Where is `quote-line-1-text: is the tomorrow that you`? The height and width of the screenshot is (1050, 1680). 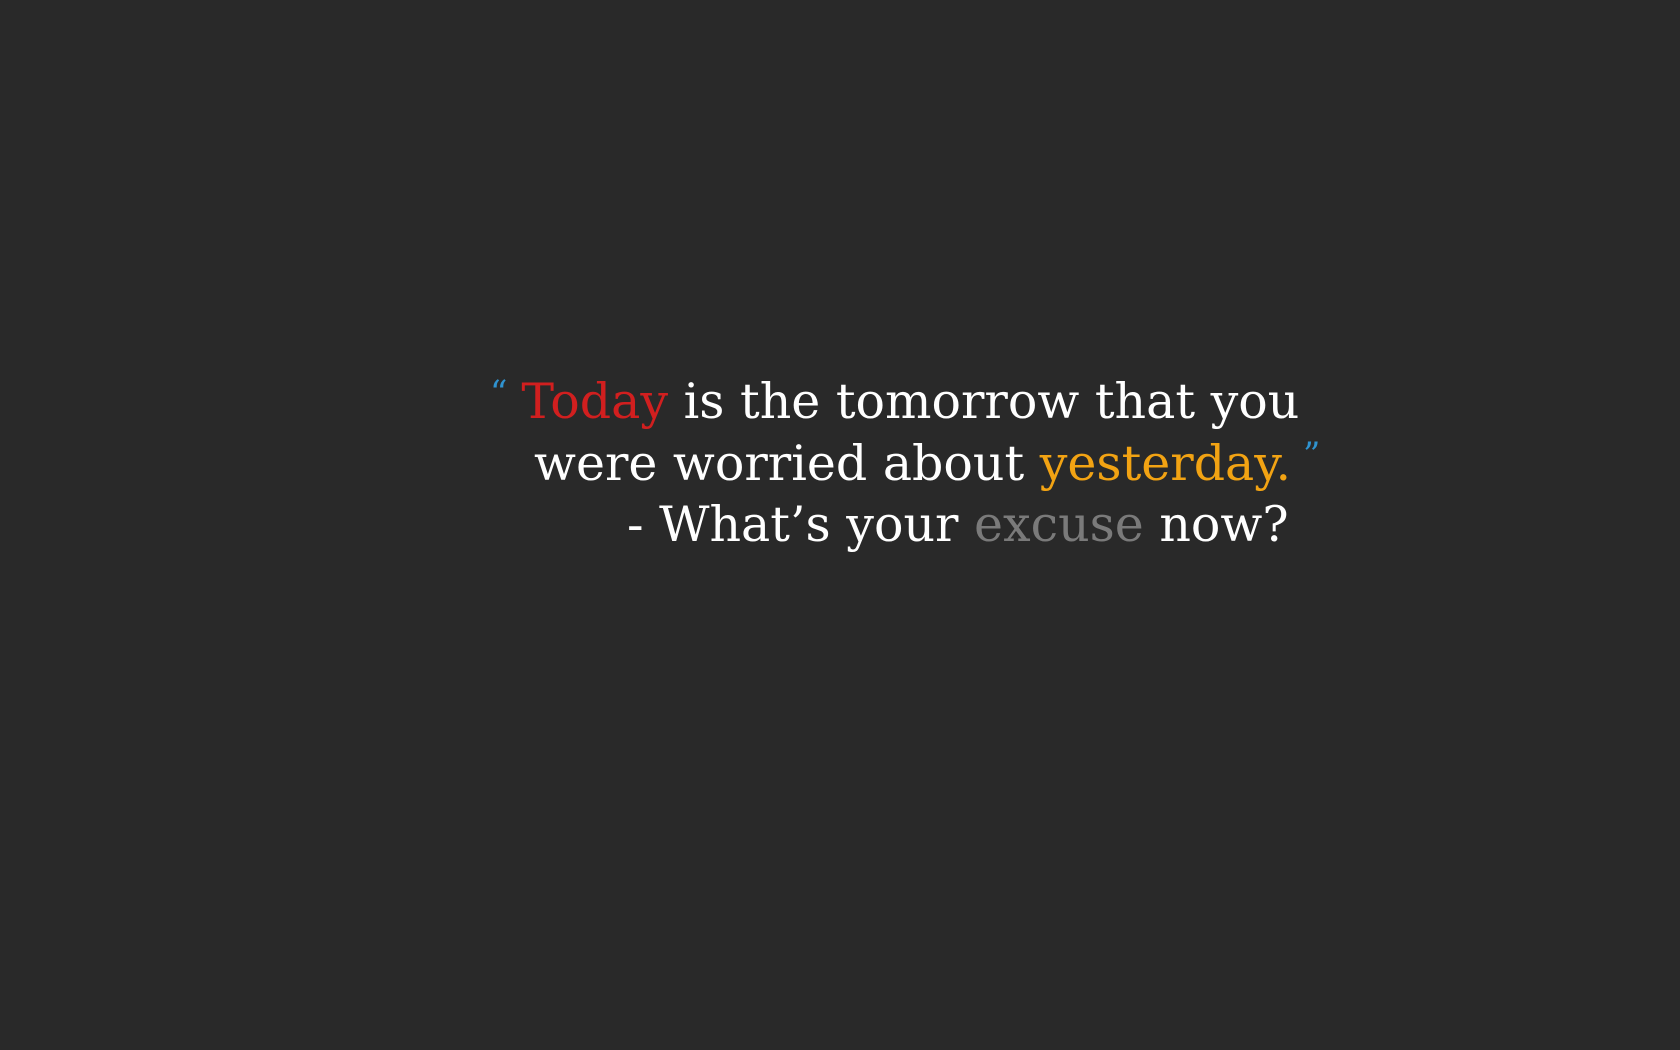
quote-line-1-text: is the tomorrow that you is located at coordinates (984, 401).